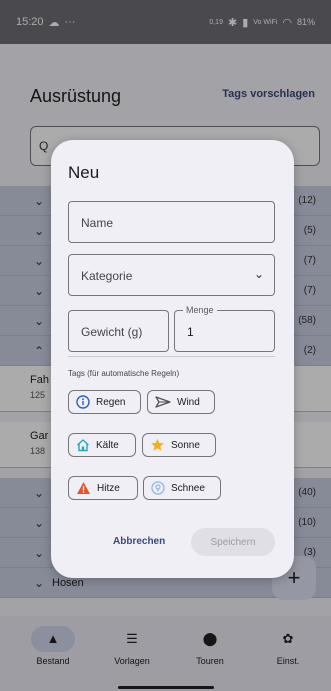  I want to click on house-icon, so click(83, 445).